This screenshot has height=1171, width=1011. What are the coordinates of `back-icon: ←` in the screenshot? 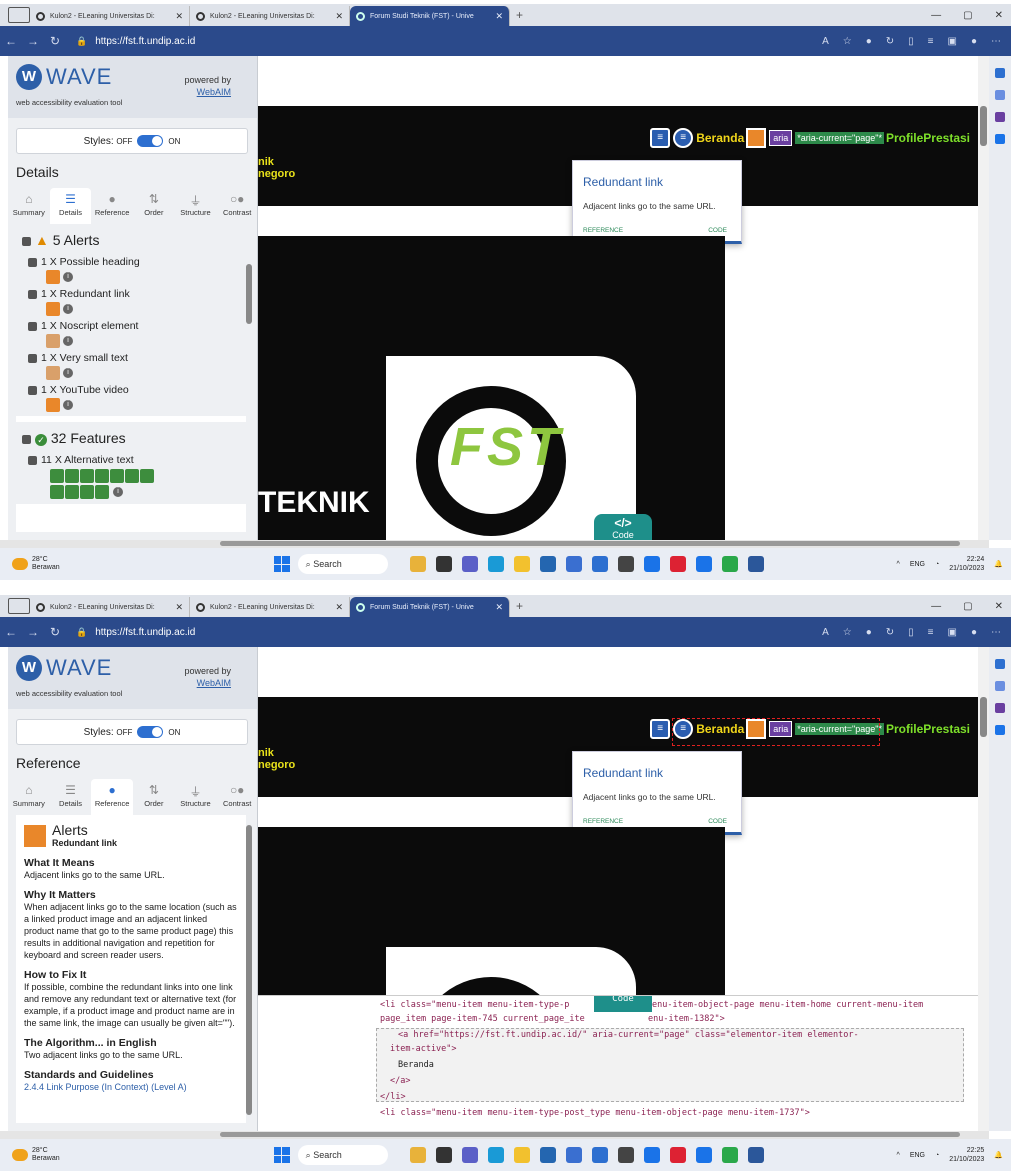 It's located at (11, 632).